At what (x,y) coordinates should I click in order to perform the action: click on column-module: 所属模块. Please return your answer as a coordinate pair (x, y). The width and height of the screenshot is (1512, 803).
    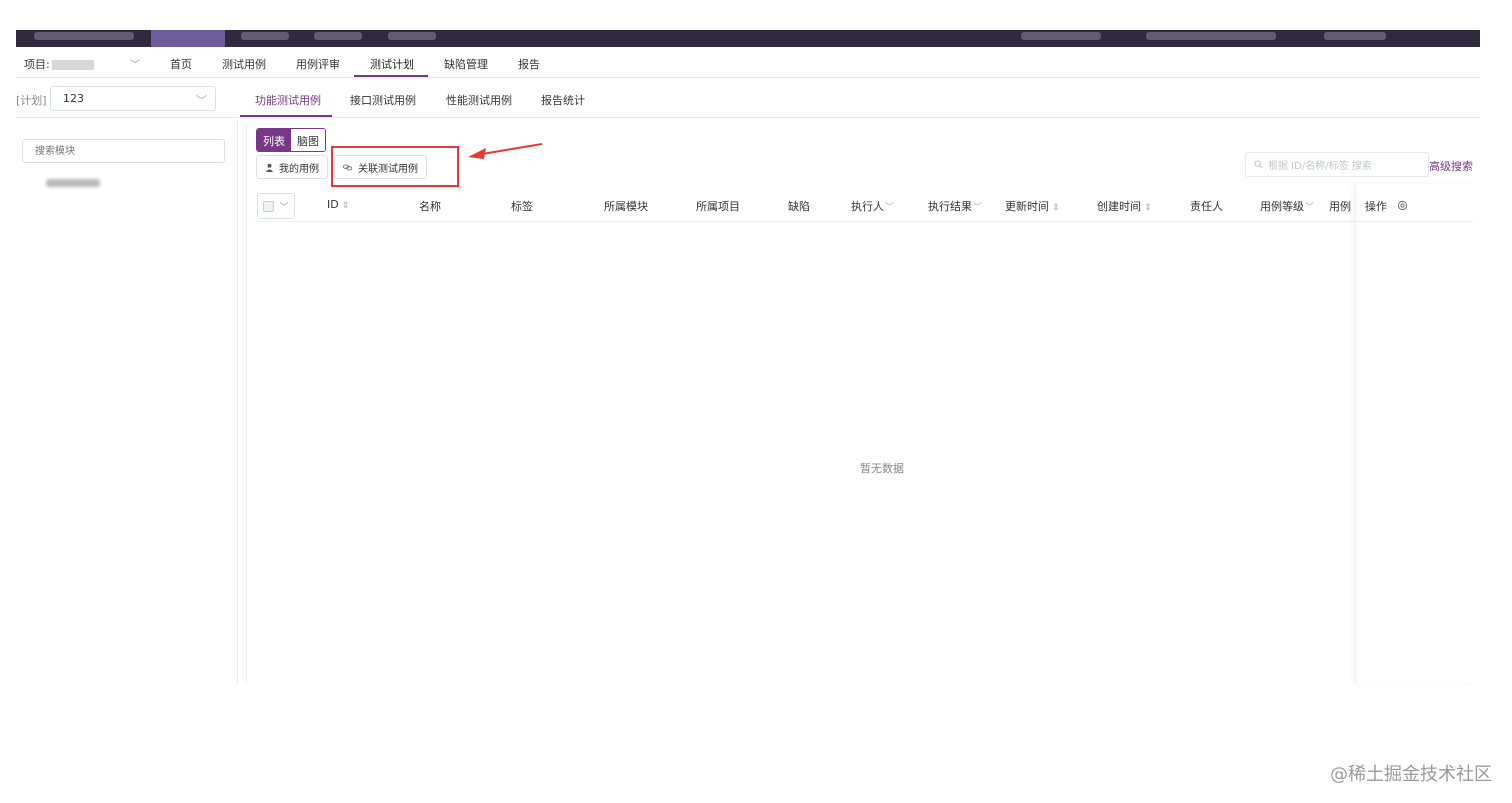
    Looking at the image, I should click on (626, 206).